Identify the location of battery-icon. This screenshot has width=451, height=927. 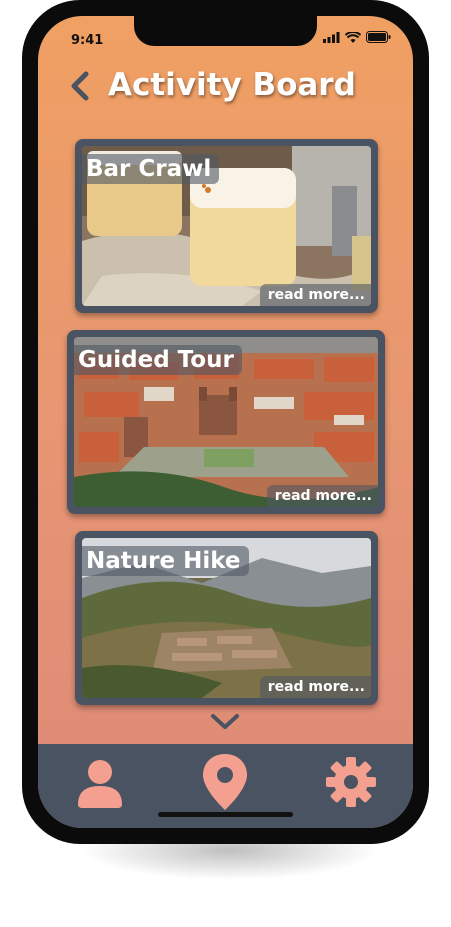
(378, 37).